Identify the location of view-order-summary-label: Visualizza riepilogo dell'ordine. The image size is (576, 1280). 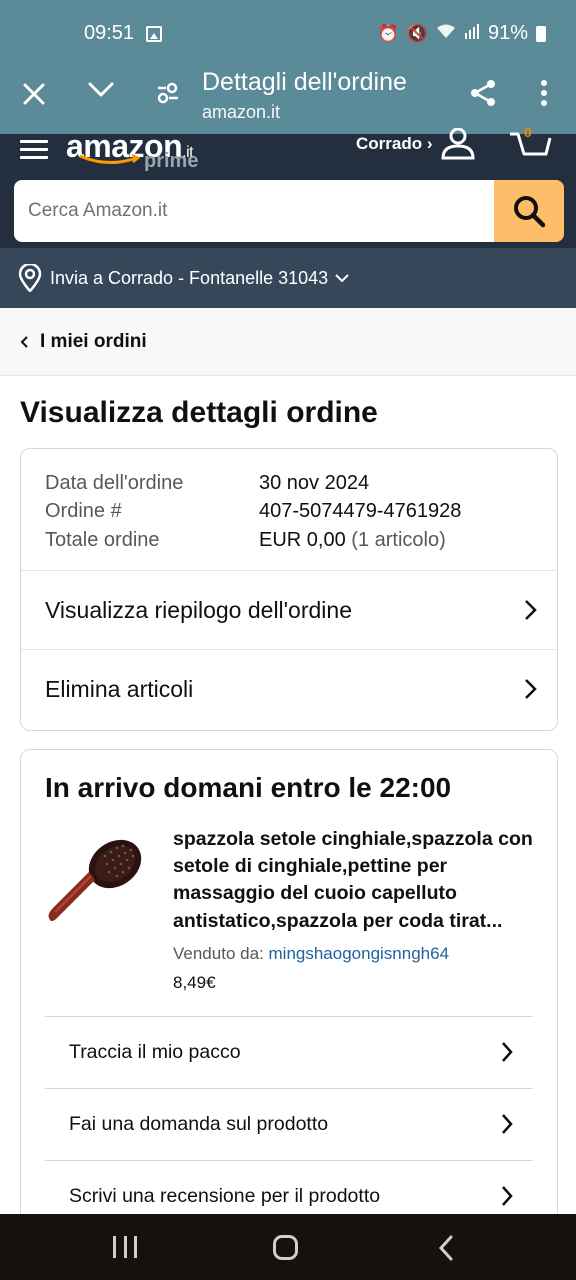
(198, 609).